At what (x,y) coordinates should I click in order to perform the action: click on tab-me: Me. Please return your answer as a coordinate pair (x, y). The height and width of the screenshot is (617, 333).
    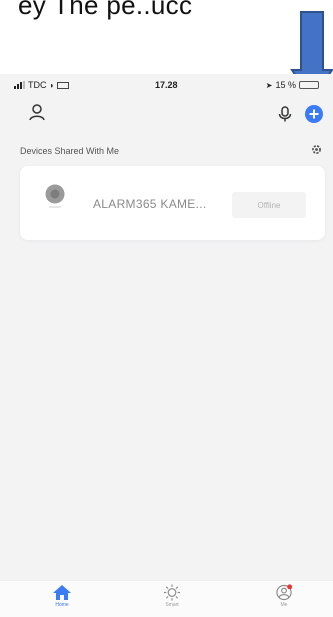
    Looking at the image, I should click on (284, 596).